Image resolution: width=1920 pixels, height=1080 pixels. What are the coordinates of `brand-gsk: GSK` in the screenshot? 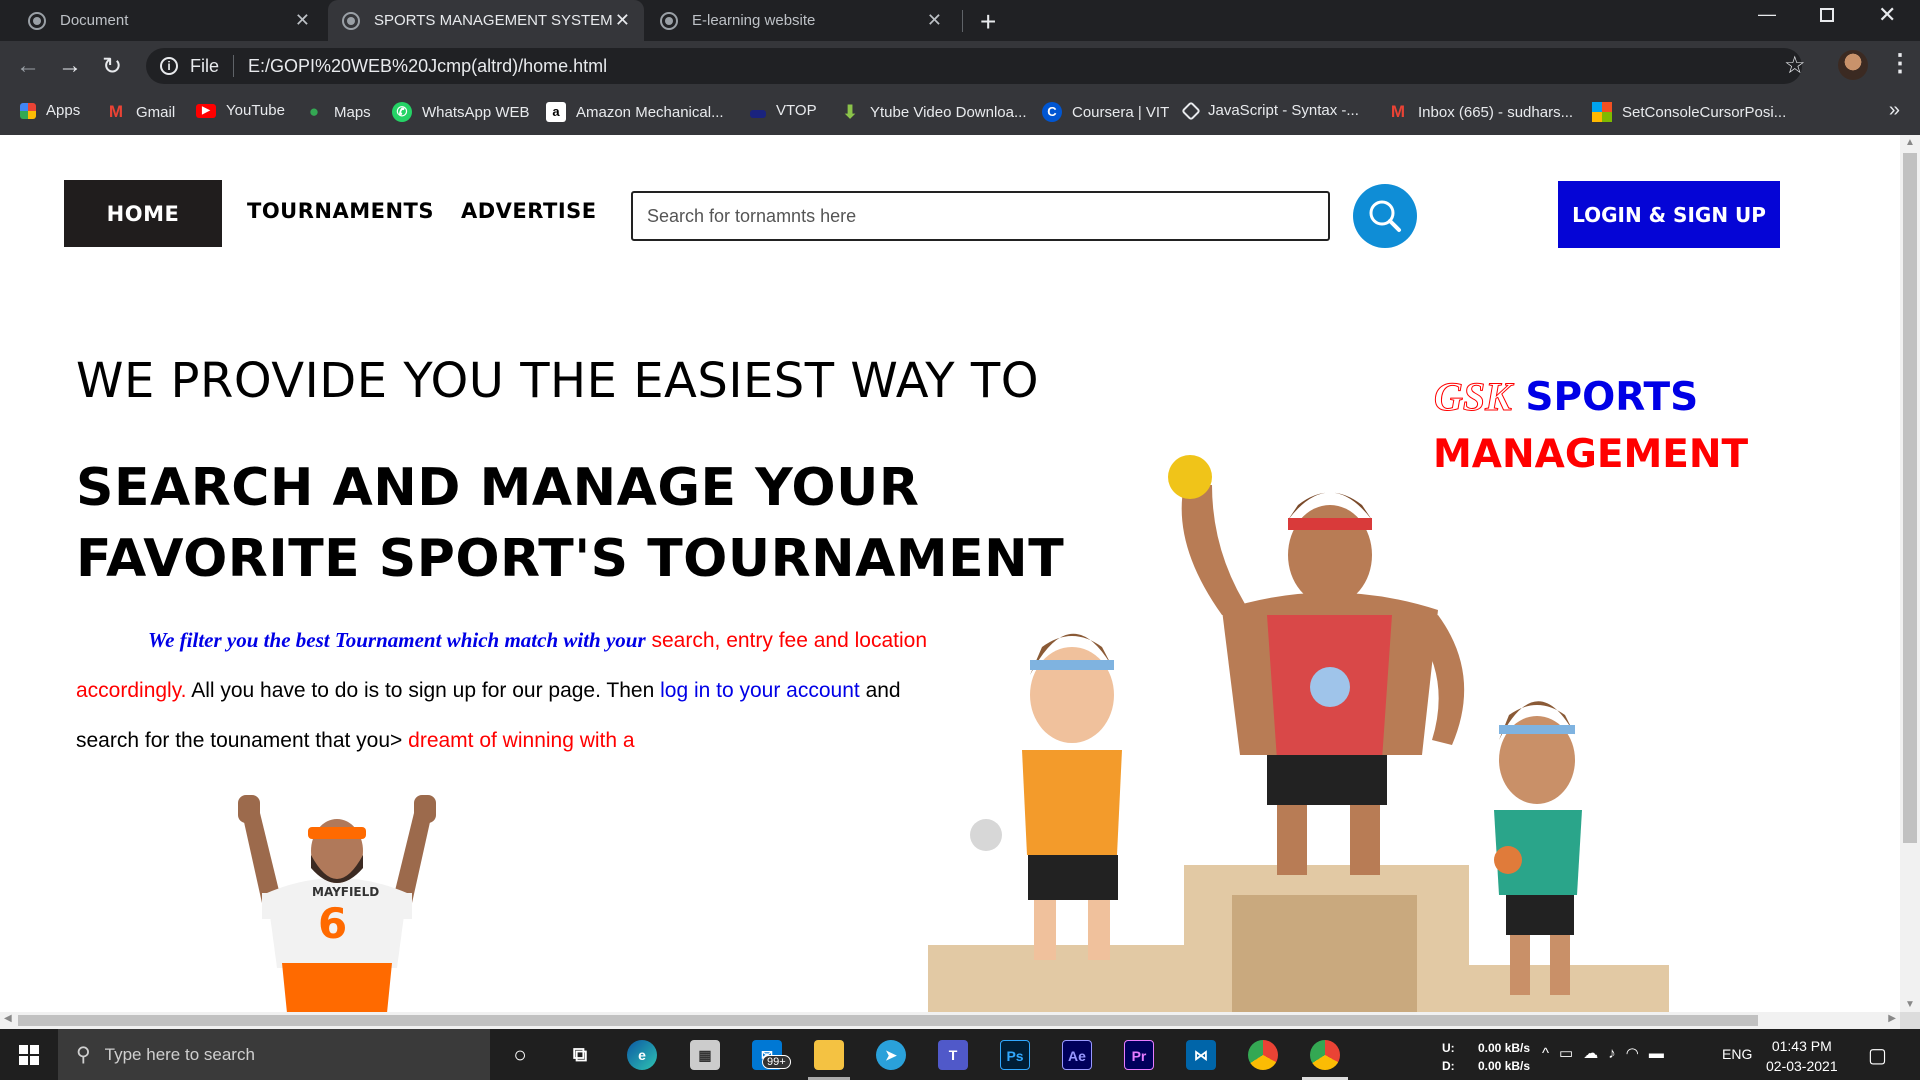 It's located at (1473, 397).